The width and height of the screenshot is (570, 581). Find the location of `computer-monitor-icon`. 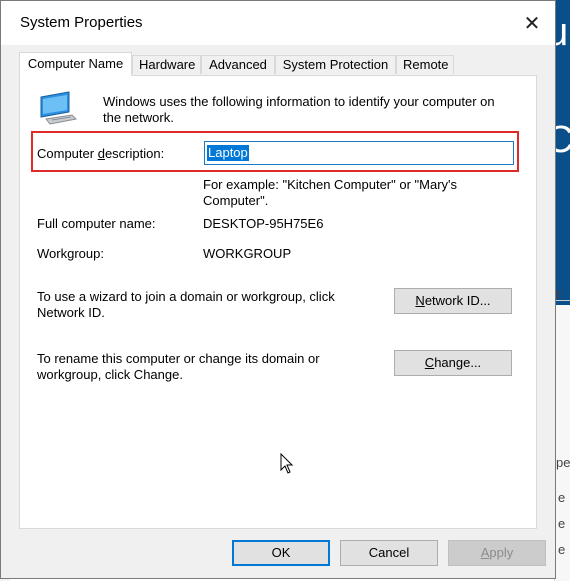

computer-monitor-icon is located at coordinates (59, 108).